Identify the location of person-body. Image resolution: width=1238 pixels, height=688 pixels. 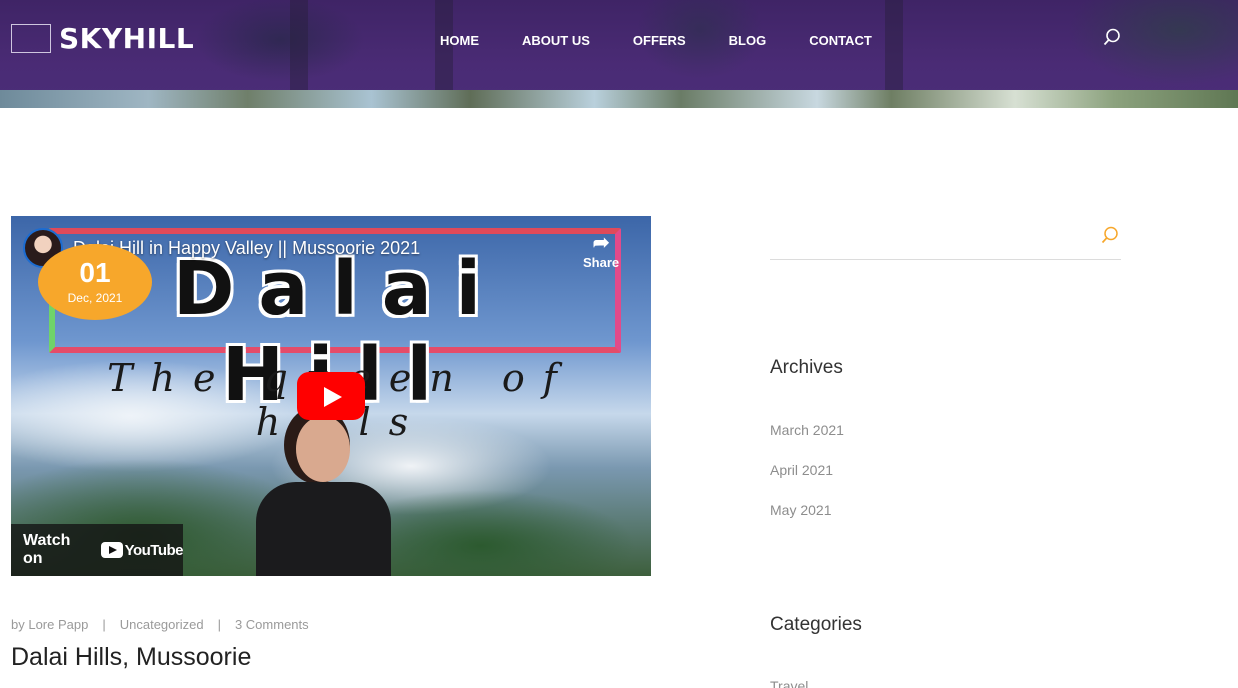
(323, 529).